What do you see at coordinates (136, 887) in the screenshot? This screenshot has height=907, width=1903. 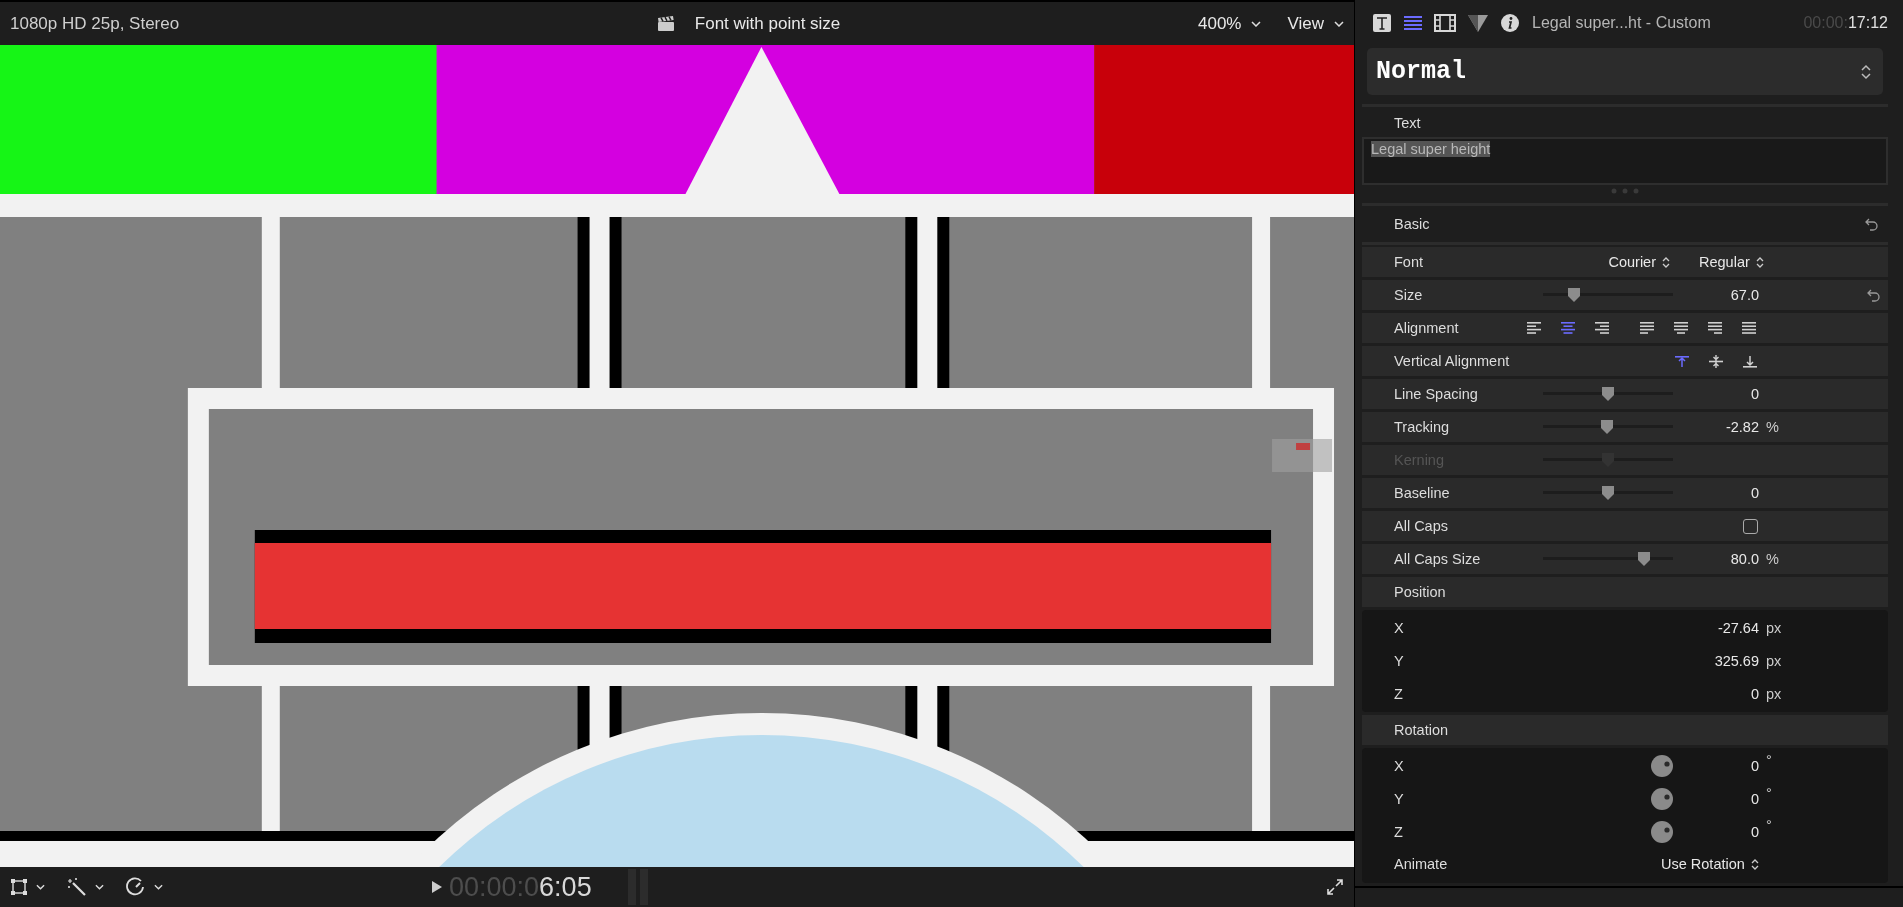 I see `speedometer-icon` at bounding box center [136, 887].